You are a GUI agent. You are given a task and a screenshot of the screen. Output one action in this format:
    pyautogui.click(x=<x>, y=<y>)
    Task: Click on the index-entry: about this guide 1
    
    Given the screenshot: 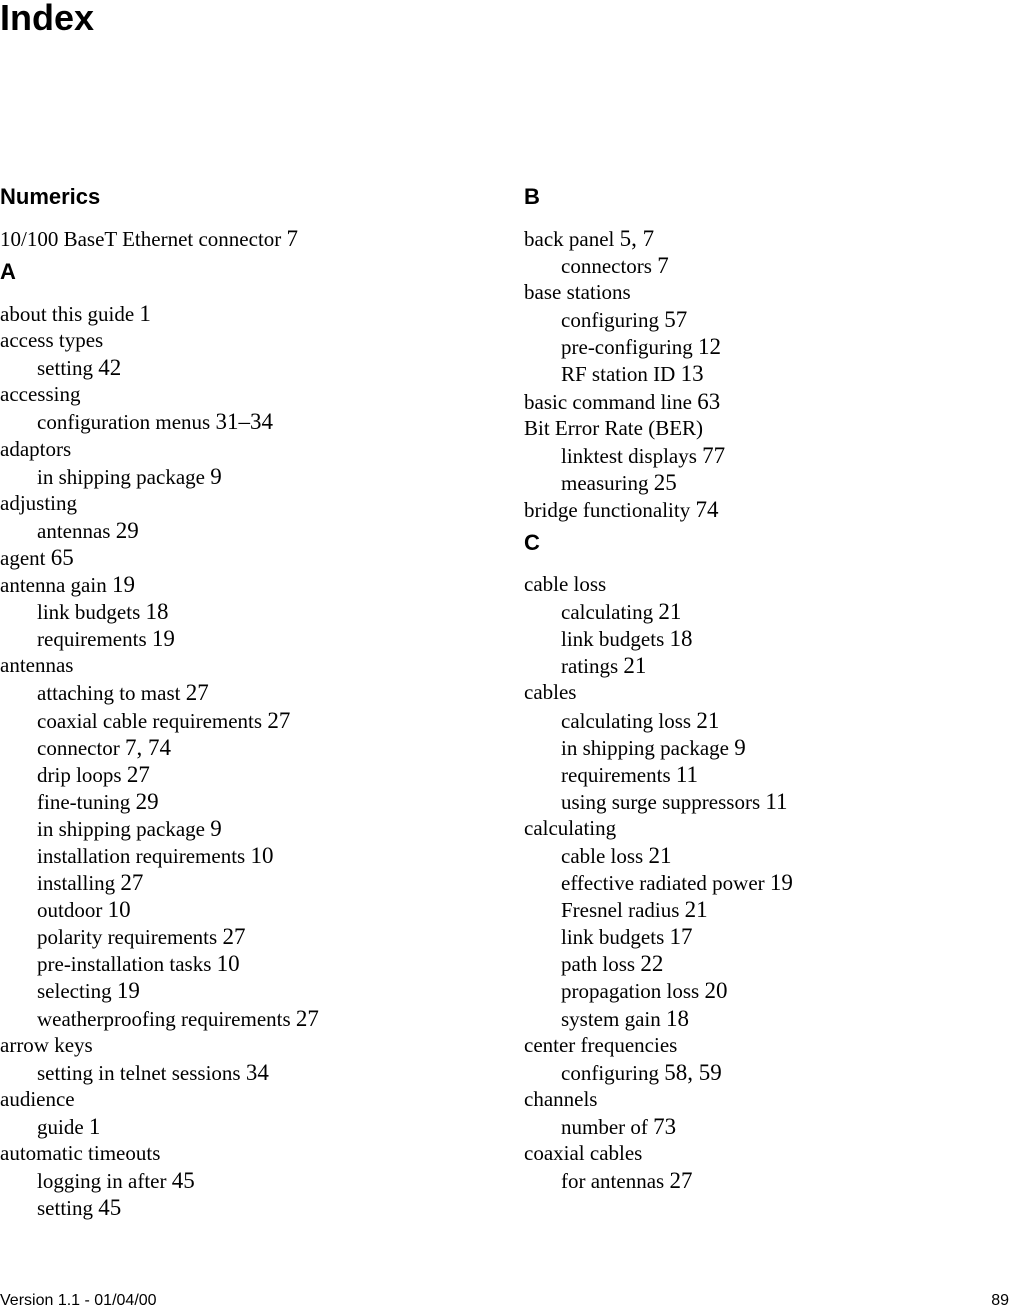 What is the action you would take?
    pyautogui.click(x=235, y=313)
    